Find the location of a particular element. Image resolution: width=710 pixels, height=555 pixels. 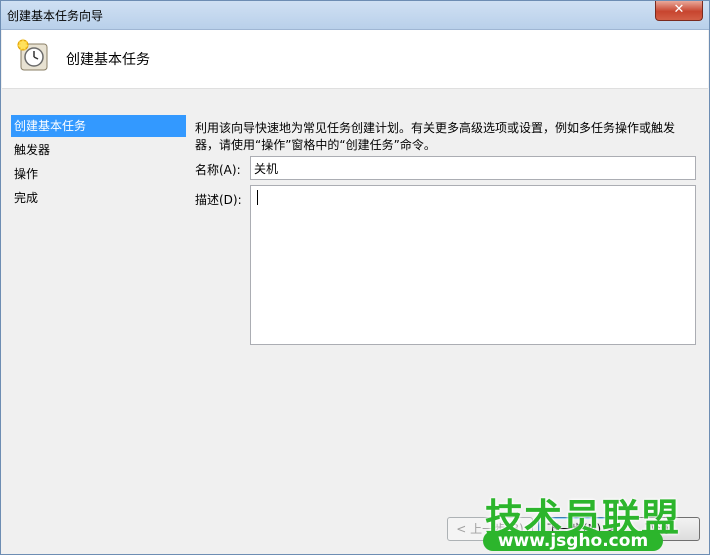

watermark: 技术员联盟 www.jsgho.com is located at coordinates (594, 520).